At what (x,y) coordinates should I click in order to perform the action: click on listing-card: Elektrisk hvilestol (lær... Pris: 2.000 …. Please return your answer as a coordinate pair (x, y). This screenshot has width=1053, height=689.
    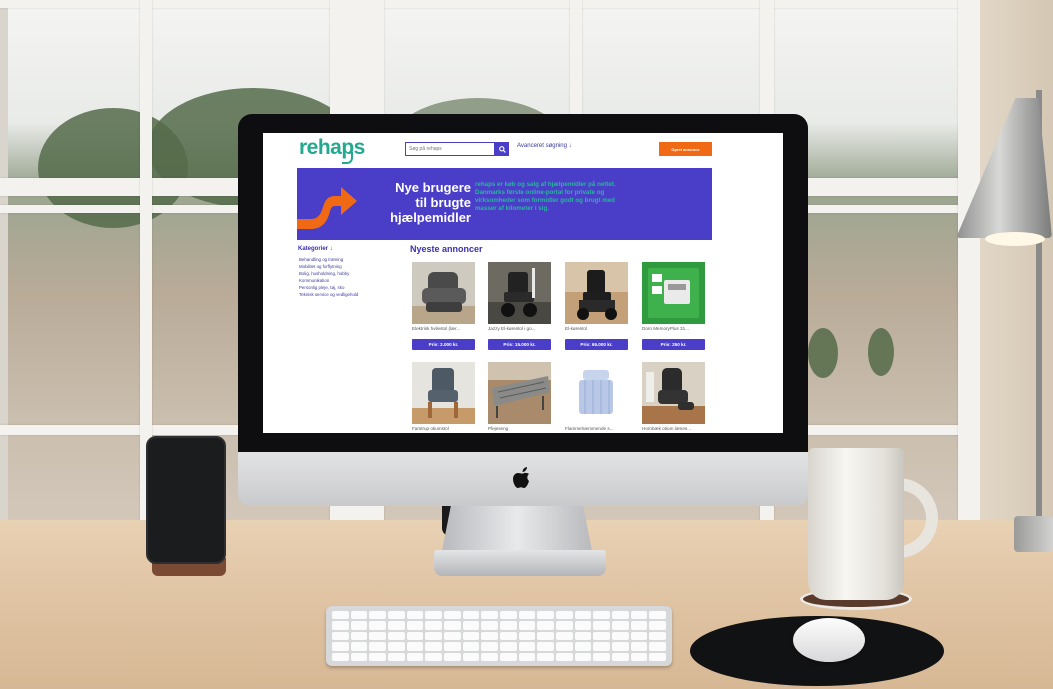
    Looking at the image, I should click on (444, 310).